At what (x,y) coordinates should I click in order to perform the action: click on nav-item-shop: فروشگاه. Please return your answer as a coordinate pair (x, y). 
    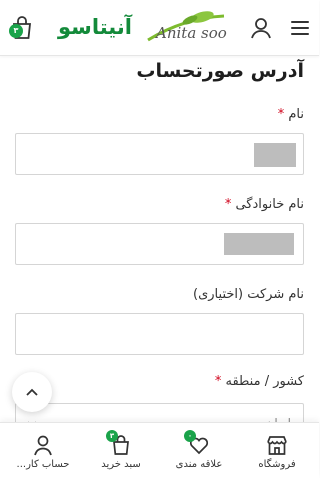
    Looking at the image, I should click on (277, 450).